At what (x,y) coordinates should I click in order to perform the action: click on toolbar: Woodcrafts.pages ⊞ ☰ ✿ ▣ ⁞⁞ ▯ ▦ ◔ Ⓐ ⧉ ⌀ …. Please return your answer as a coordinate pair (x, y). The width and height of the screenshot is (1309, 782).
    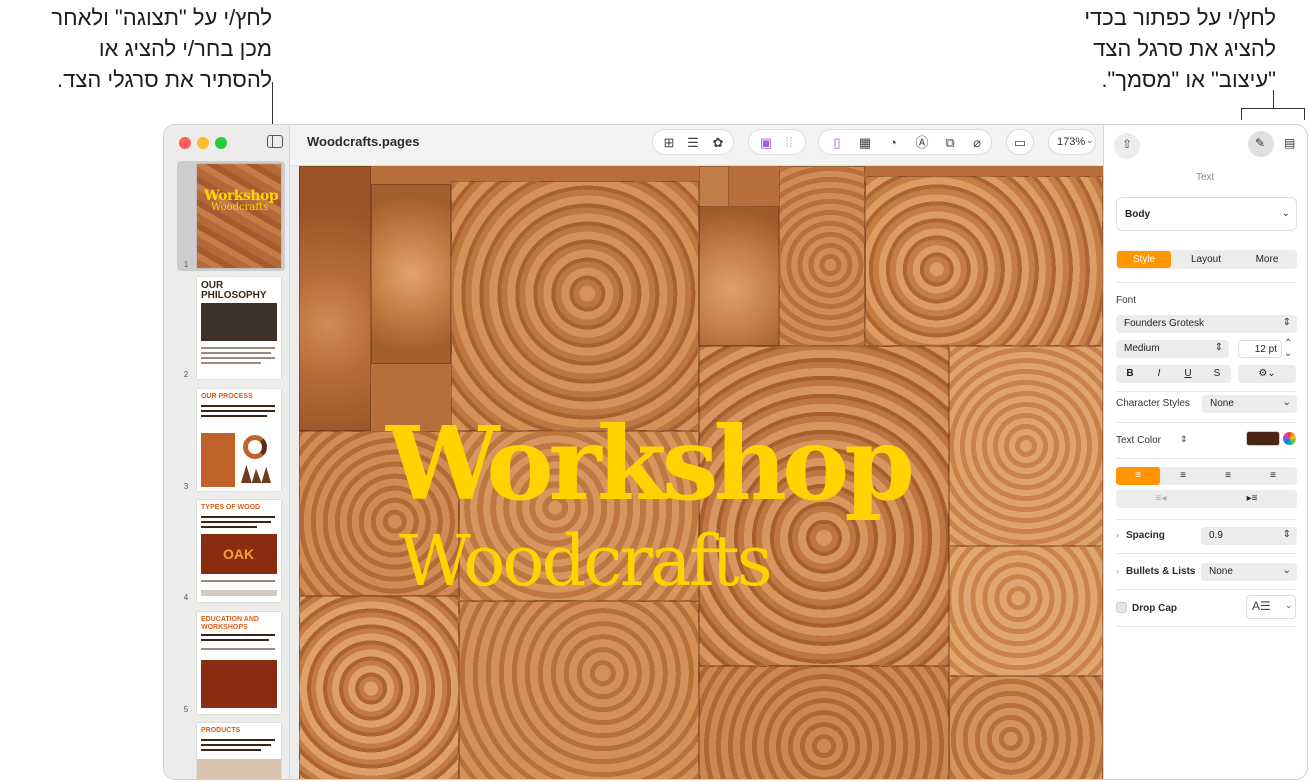
    Looking at the image, I should click on (696, 145).